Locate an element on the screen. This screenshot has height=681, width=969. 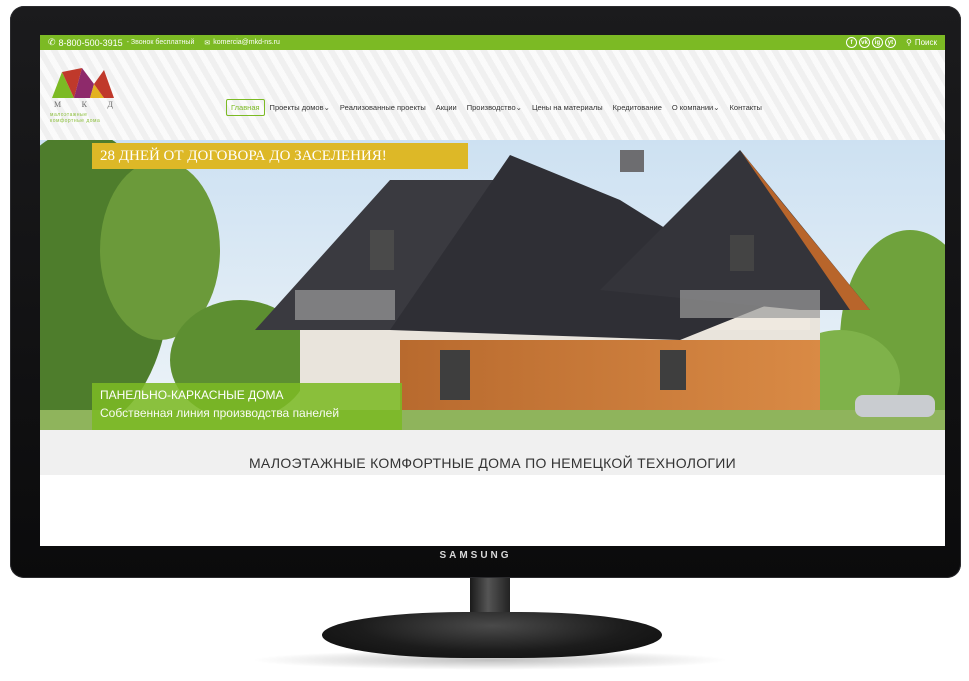
monitor-stand-base is located at coordinates (492, 635).